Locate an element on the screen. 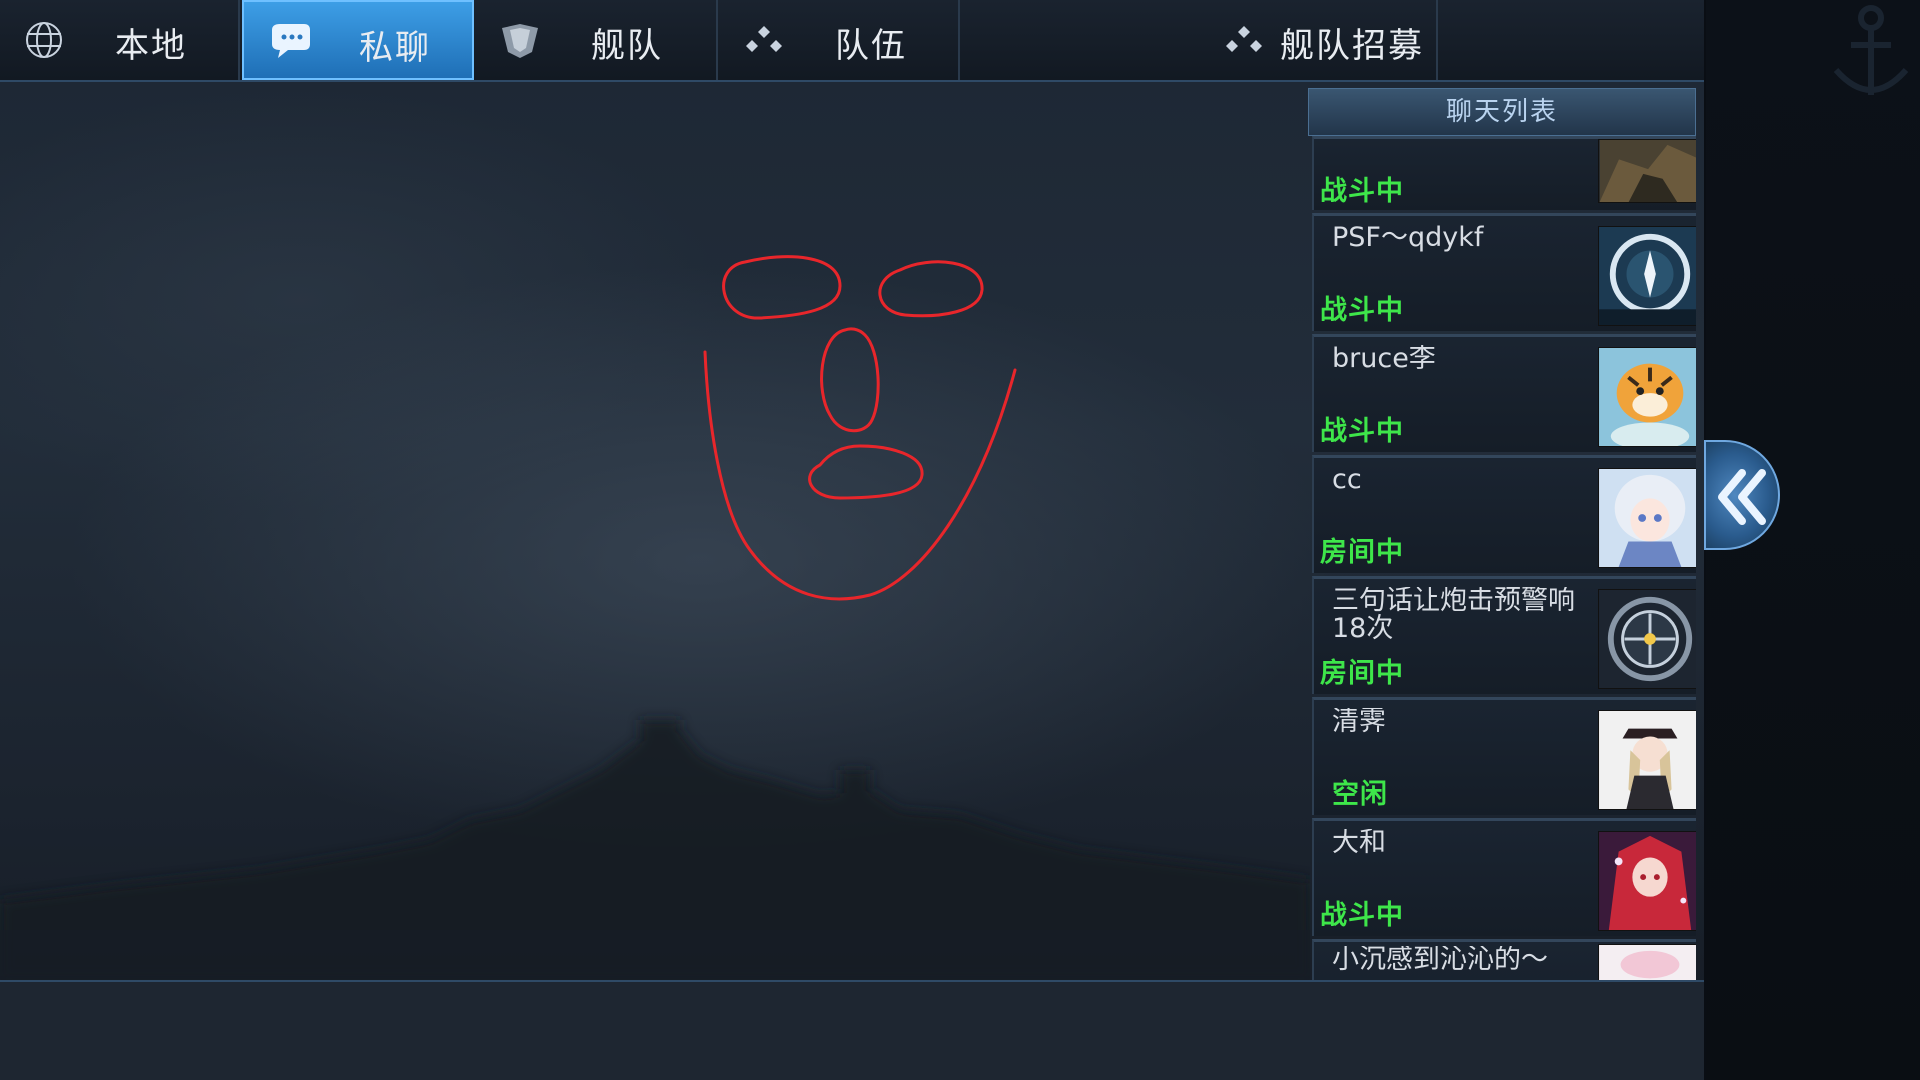 This screenshot has width=1920, height=1080. tab-team-label: 队伍 is located at coordinates (871, 46).